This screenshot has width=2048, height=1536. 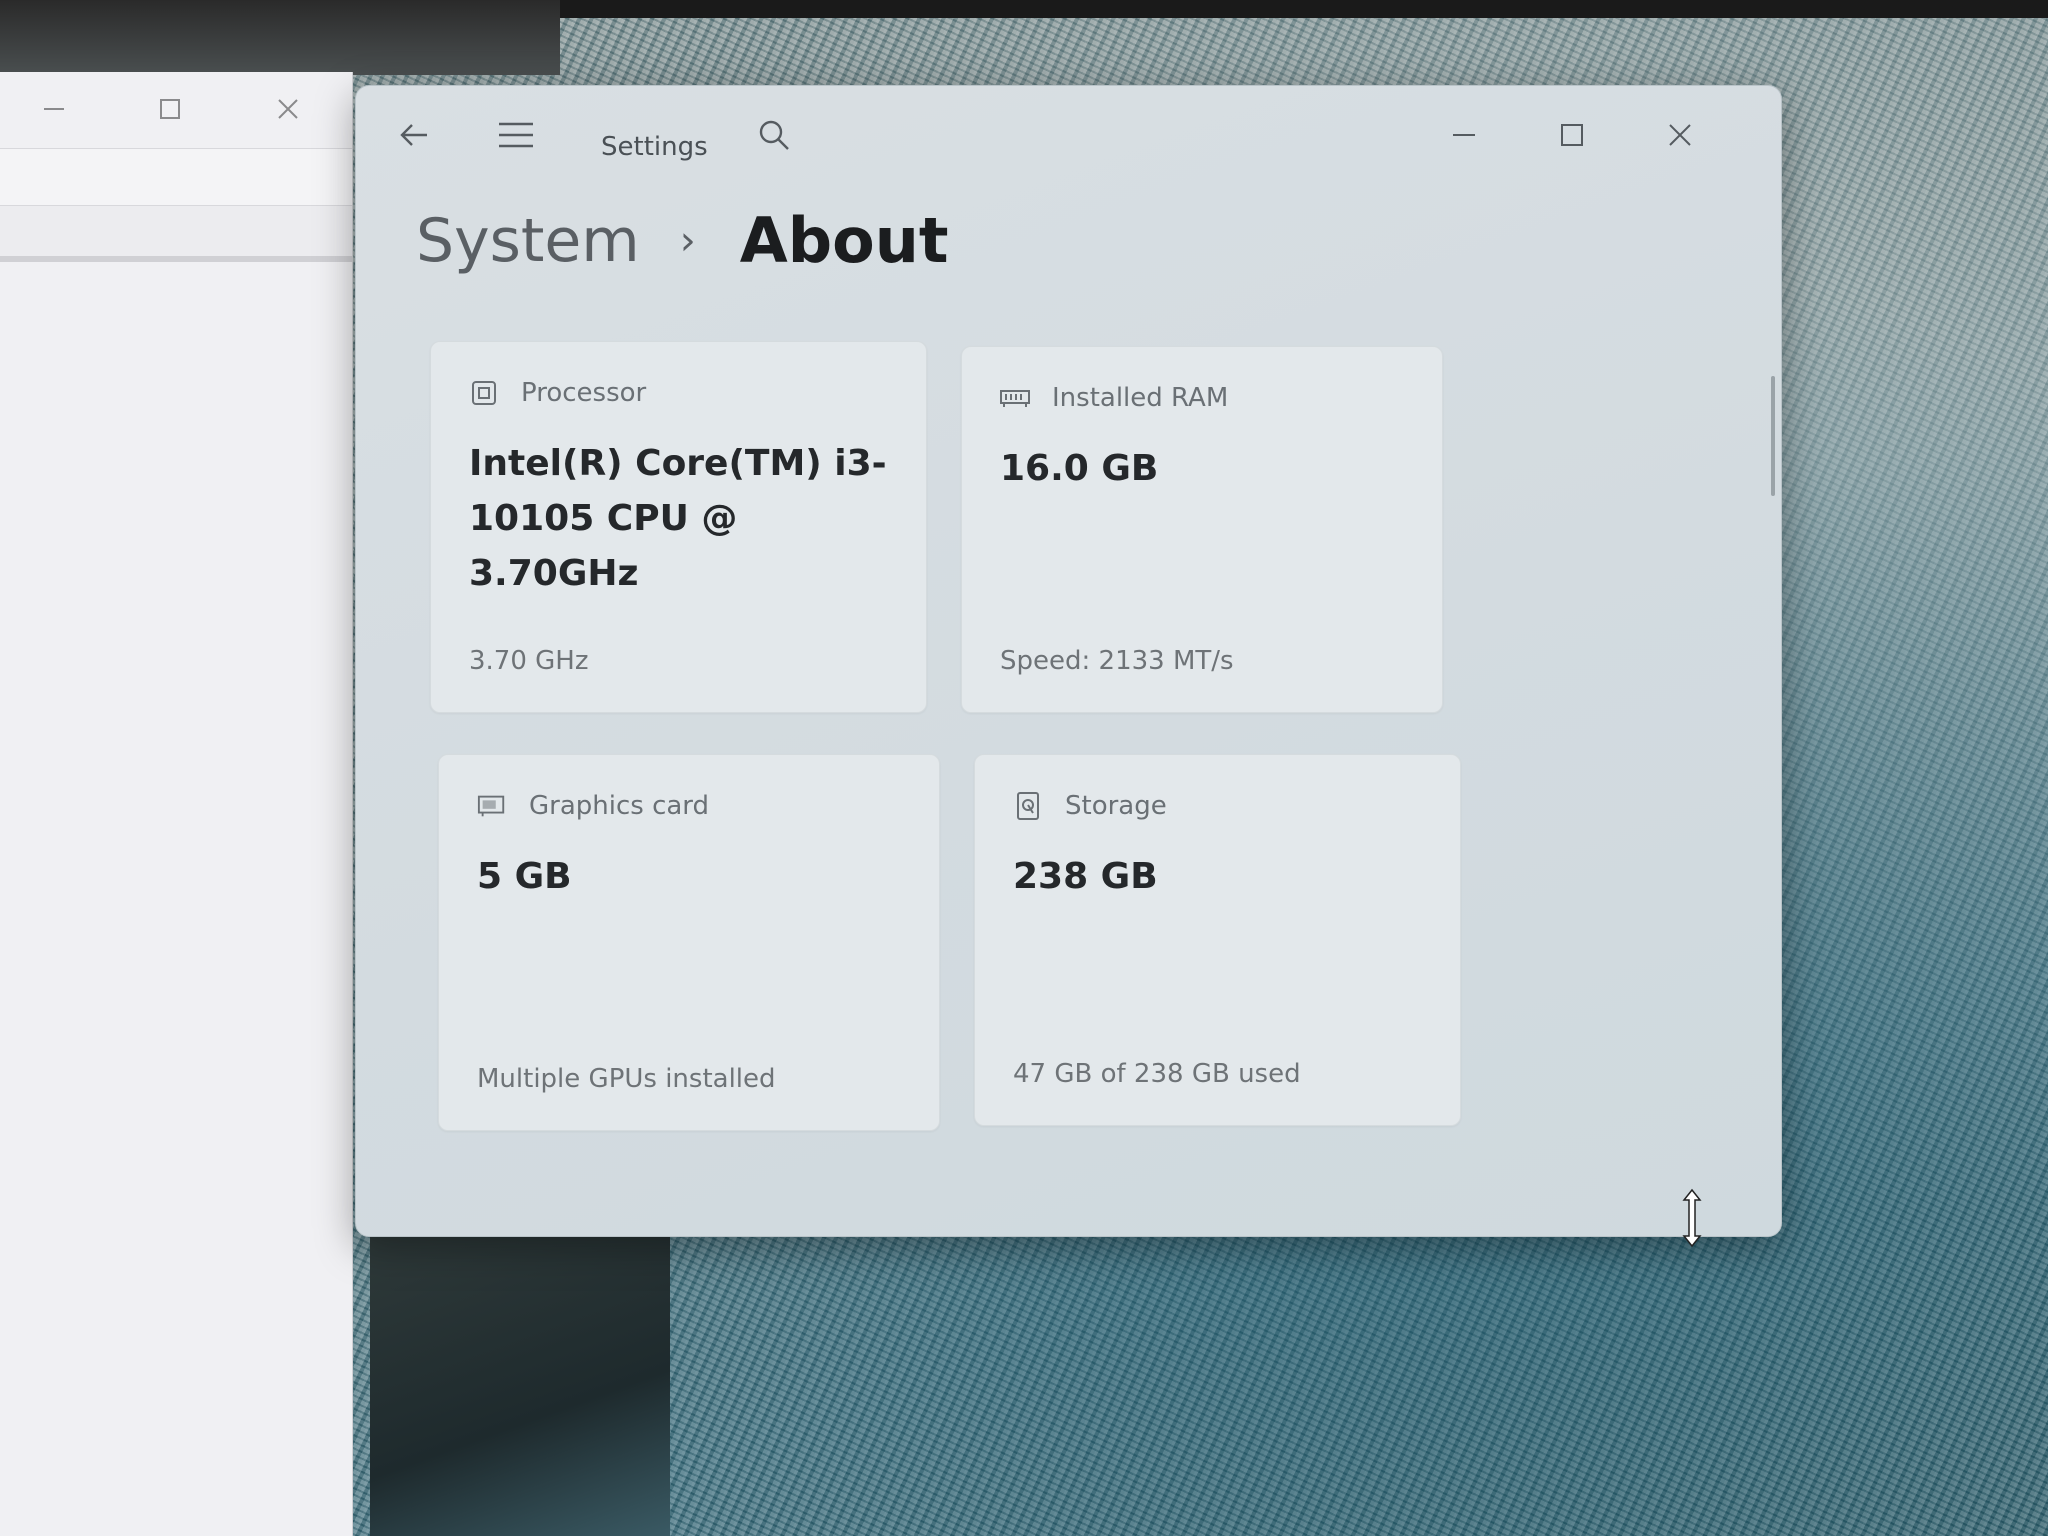 What do you see at coordinates (280, 37) in the screenshot?
I see `wallpaper-dark-area` at bounding box center [280, 37].